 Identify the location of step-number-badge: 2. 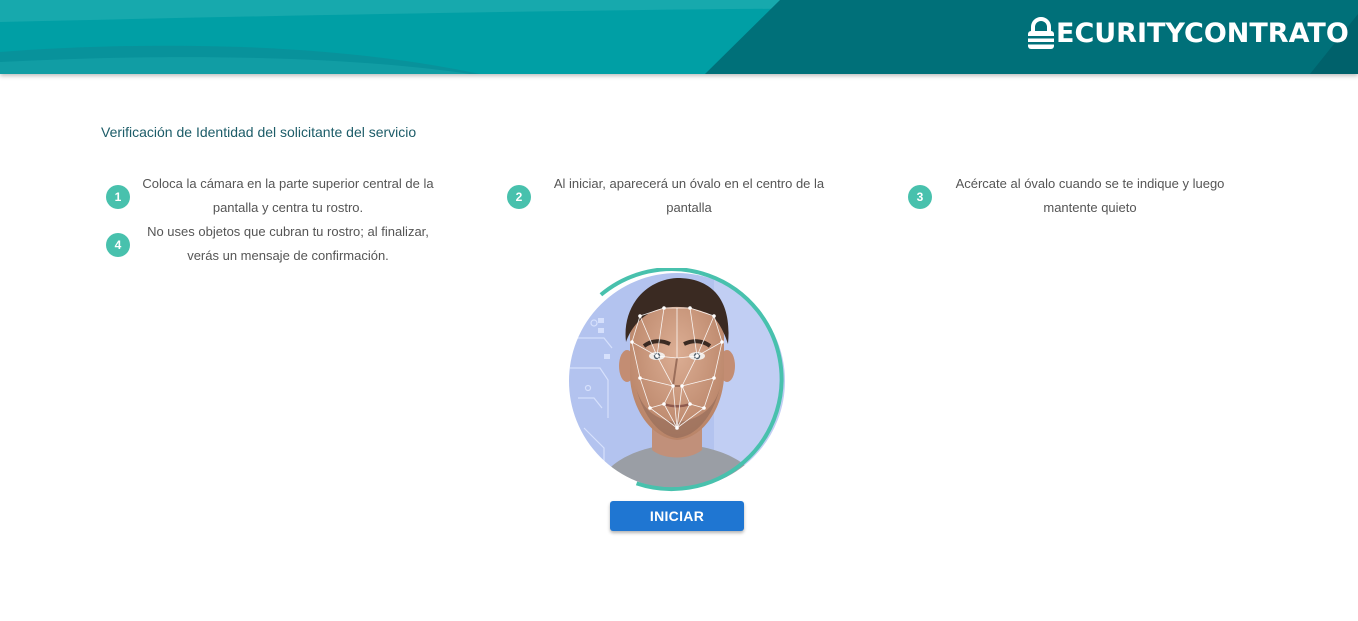
(519, 197).